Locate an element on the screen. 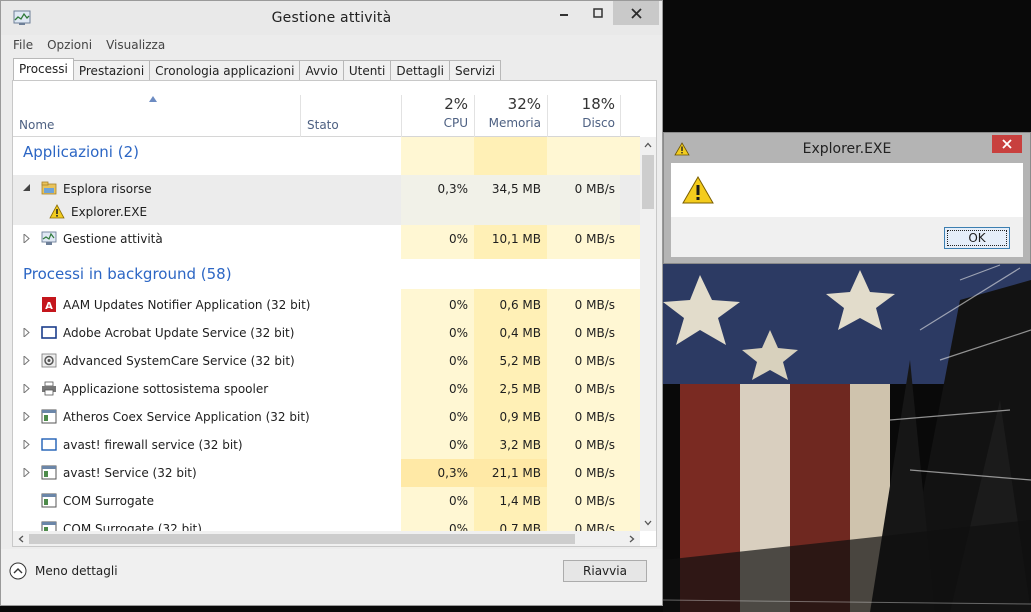  window-icon is located at coordinates (49, 332).